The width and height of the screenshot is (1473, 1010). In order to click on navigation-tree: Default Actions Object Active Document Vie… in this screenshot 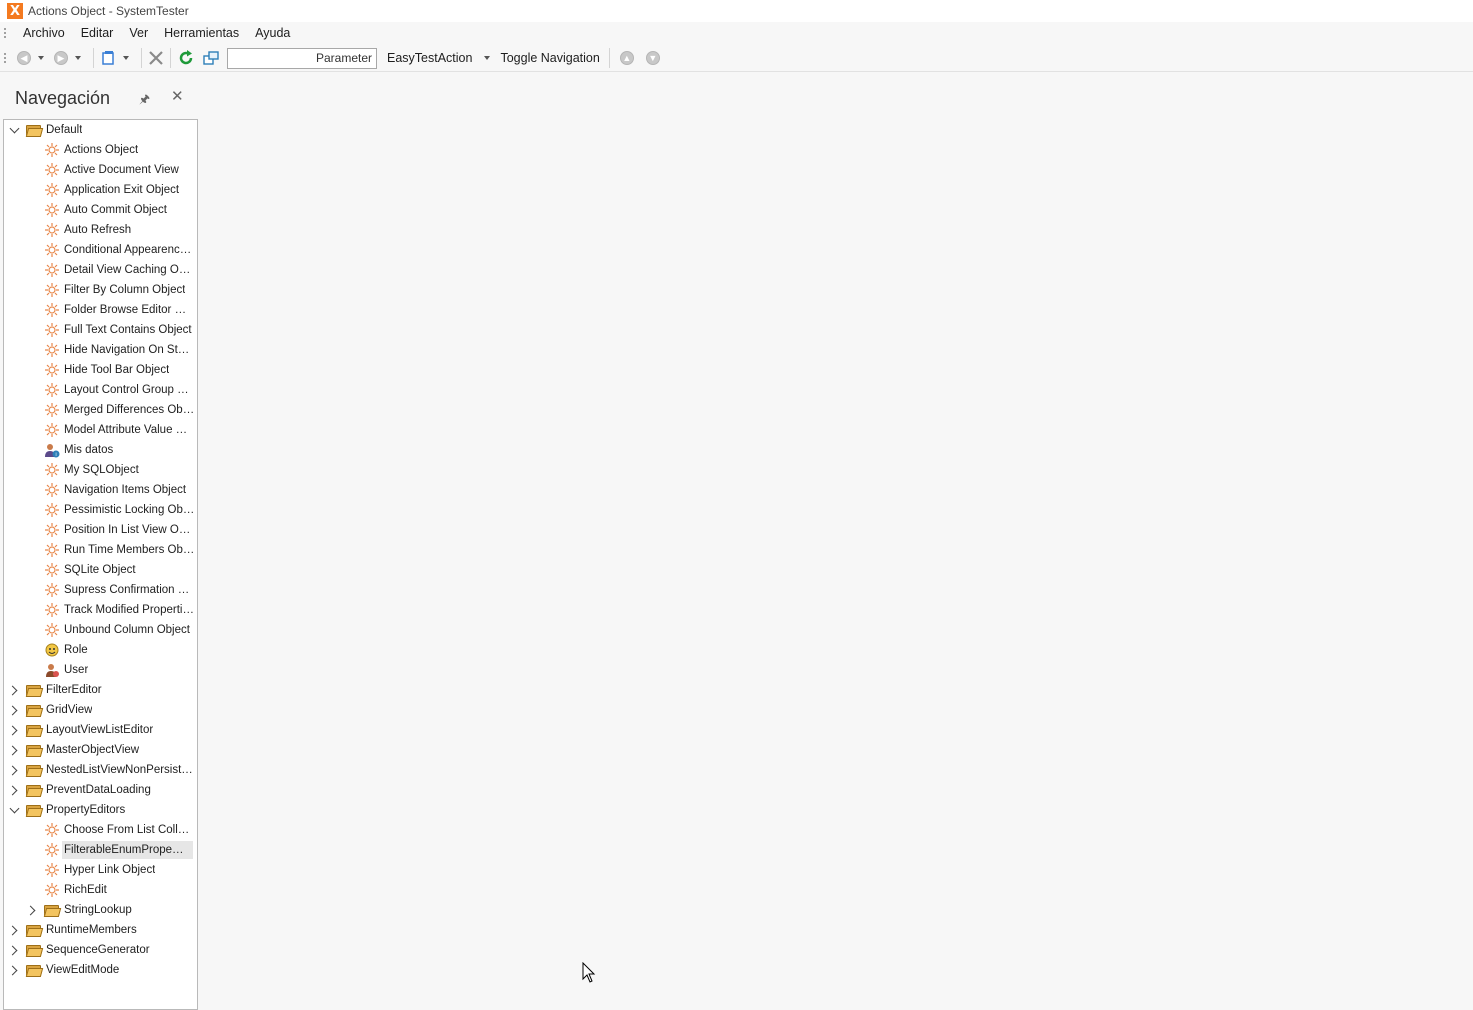, I will do `click(100, 564)`.